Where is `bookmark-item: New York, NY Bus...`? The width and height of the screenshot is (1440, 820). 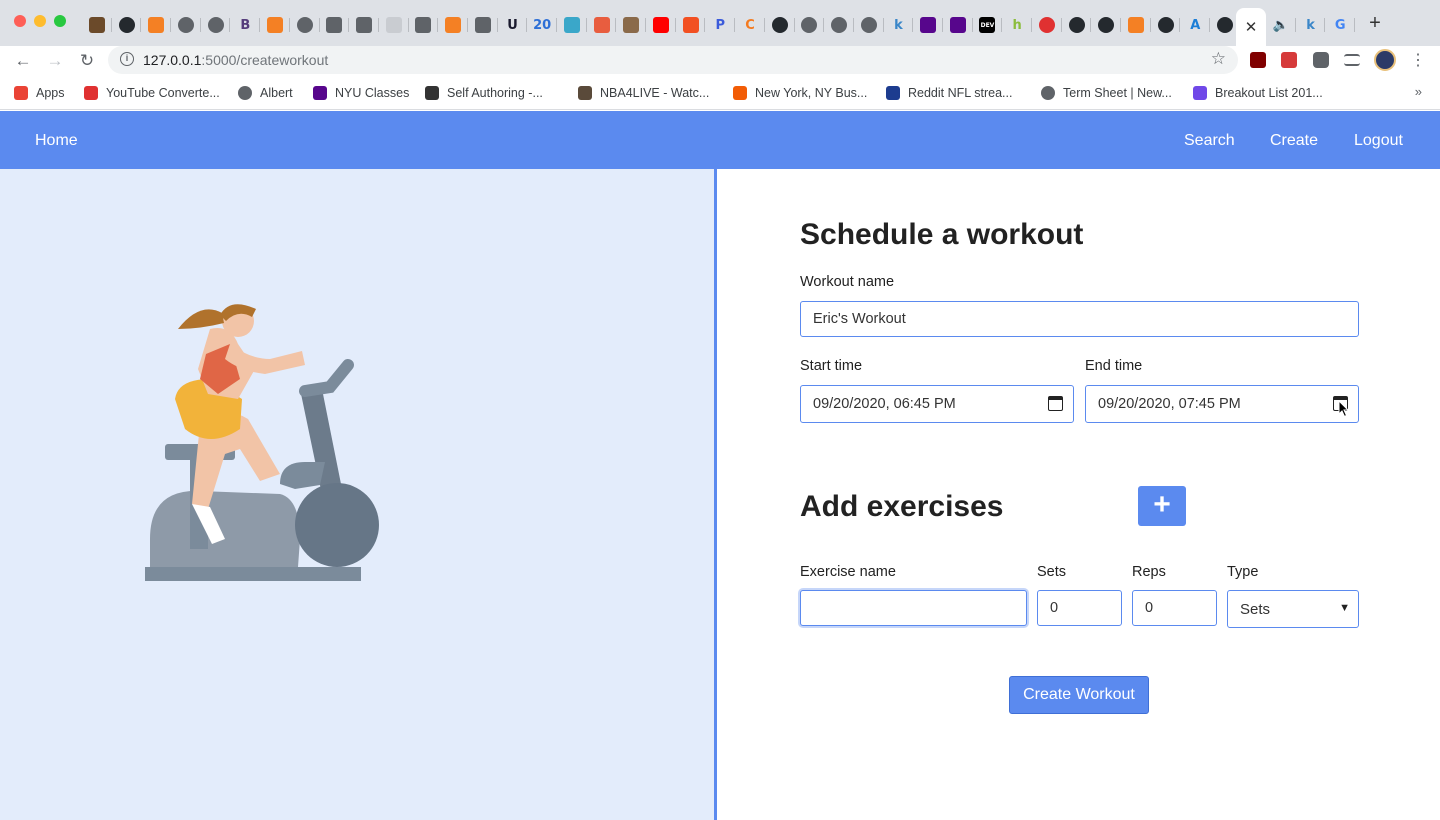
bookmark-item: New York, NY Bus... is located at coordinates (800, 93).